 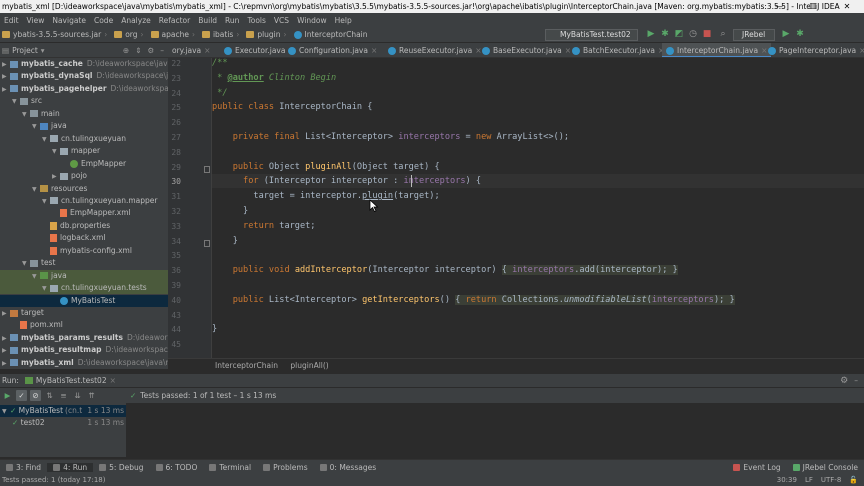 What do you see at coordinates (786, 34) in the screenshot?
I see `jrebel-run-icon: ▶` at bounding box center [786, 34].